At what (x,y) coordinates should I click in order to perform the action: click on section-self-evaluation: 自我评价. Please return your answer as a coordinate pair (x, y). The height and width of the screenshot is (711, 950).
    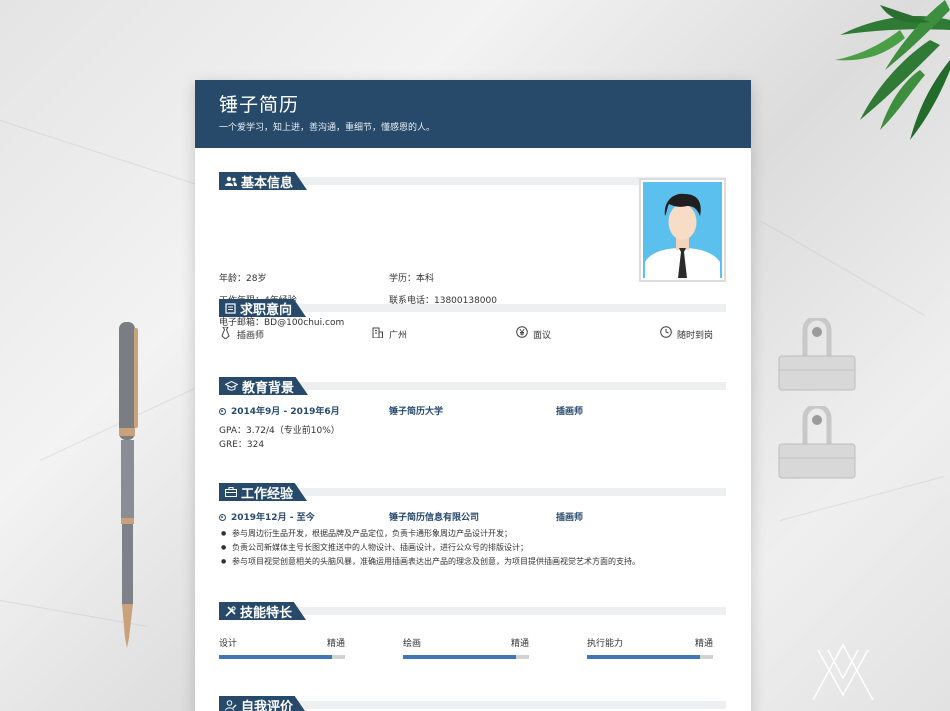
    Looking at the image, I should click on (472, 703).